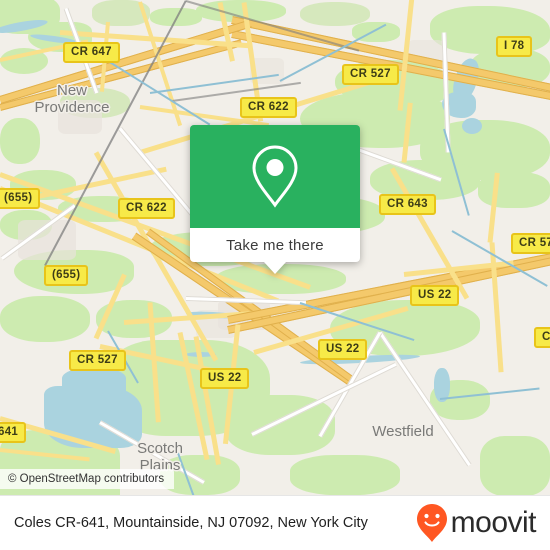  Describe the element at coordinates (13, 432) in the screenshot. I see `road-shield-641: 641` at that location.